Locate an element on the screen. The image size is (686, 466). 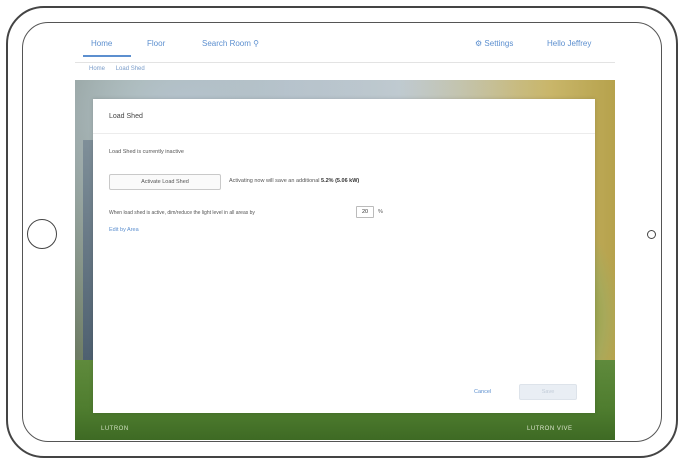
cancel-button: Cancel is located at coordinates (482, 392).